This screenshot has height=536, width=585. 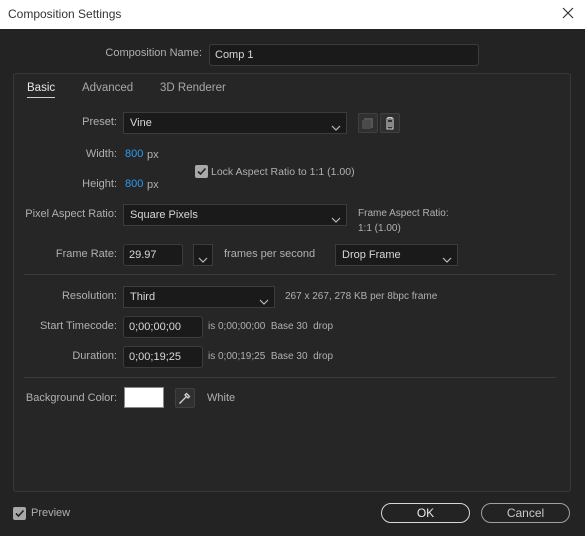 I want to click on resolution-value: Third, so click(x=143, y=297).